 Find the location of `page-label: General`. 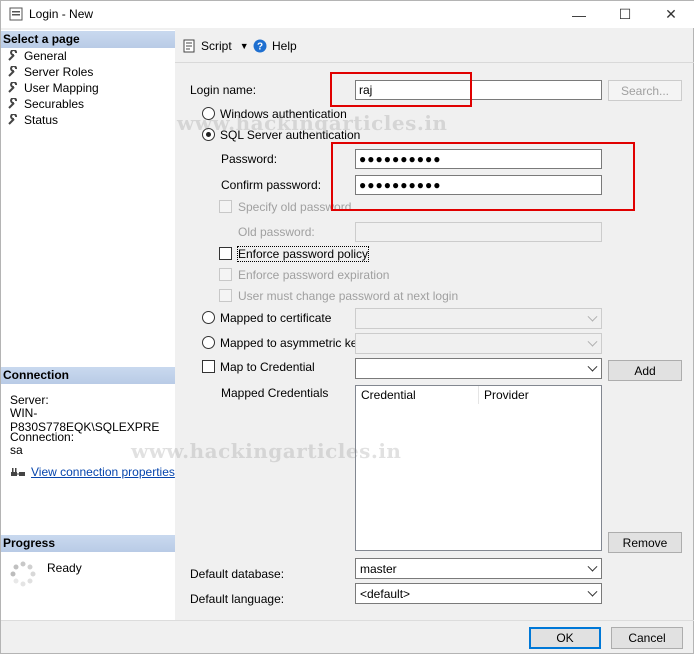

page-label: General is located at coordinates (45, 56).